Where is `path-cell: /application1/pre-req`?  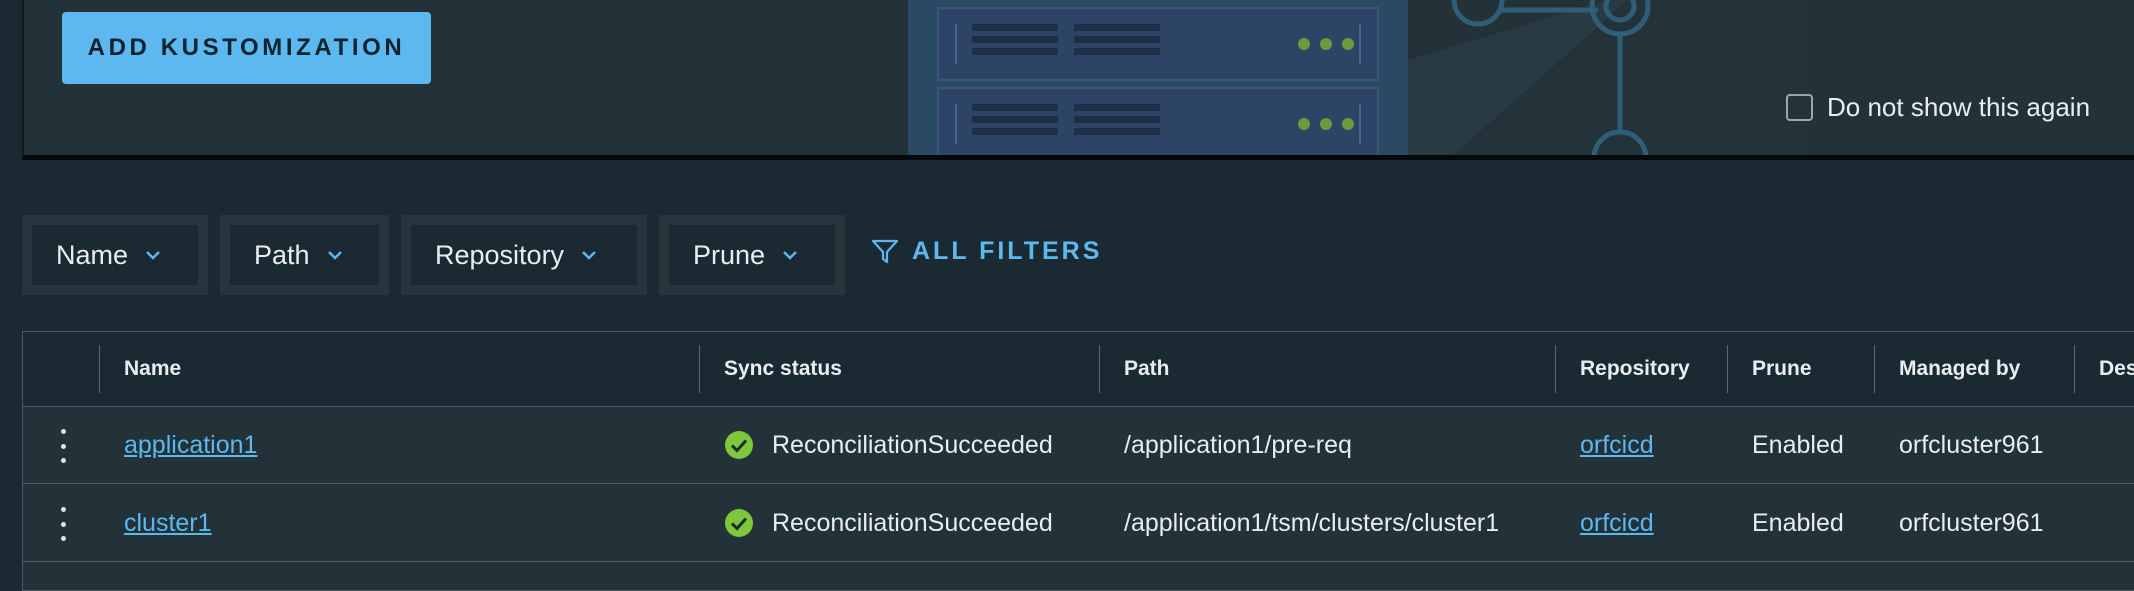
path-cell: /application1/pre-req is located at coordinates (1238, 444).